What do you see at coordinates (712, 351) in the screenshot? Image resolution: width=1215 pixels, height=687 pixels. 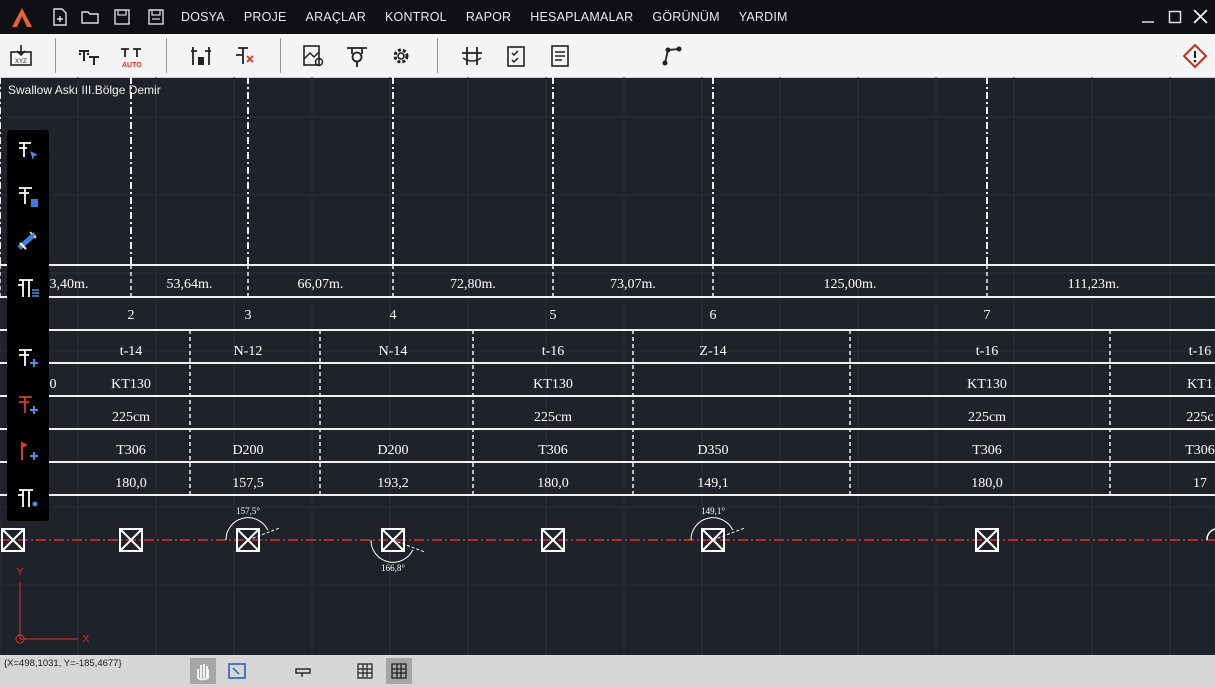 I see `pole-type-cell: Z-14` at bounding box center [712, 351].